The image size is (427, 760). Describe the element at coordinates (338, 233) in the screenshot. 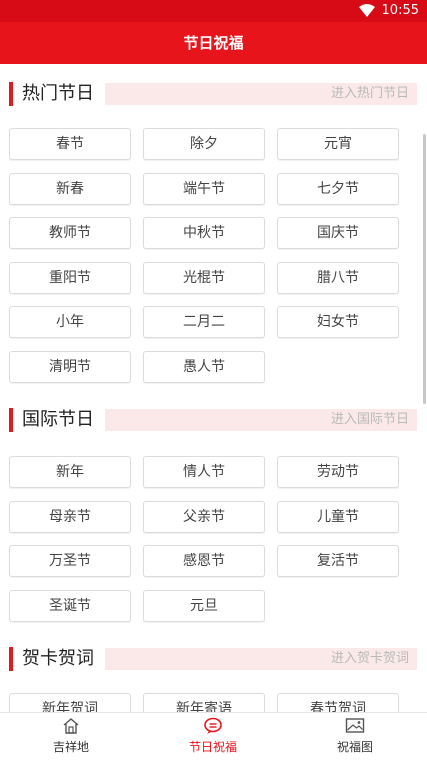

I see `festival-tag: 国庆节` at that location.